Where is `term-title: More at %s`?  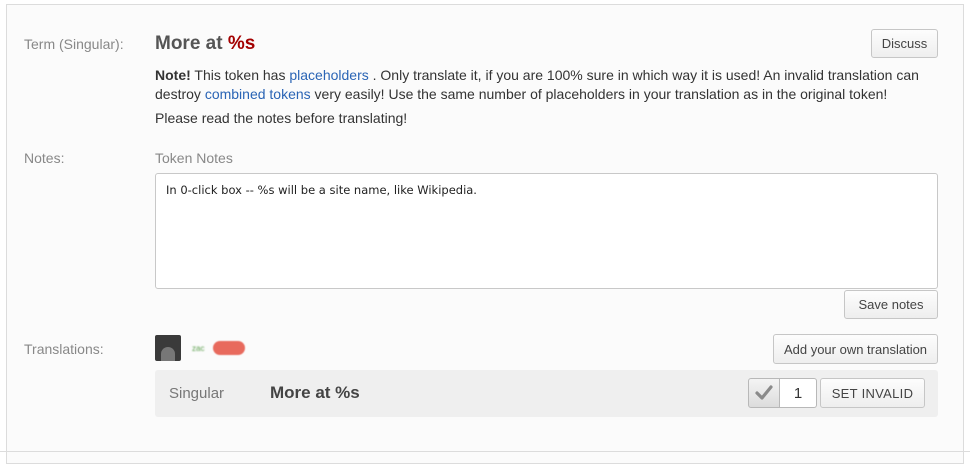 term-title: More at %s is located at coordinates (205, 44).